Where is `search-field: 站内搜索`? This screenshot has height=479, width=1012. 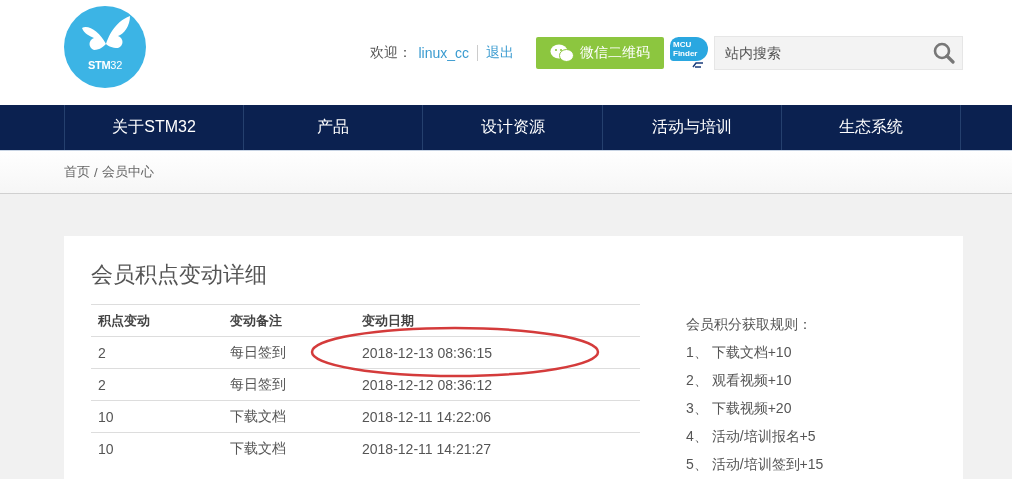
search-field: 站内搜索 is located at coordinates (838, 52).